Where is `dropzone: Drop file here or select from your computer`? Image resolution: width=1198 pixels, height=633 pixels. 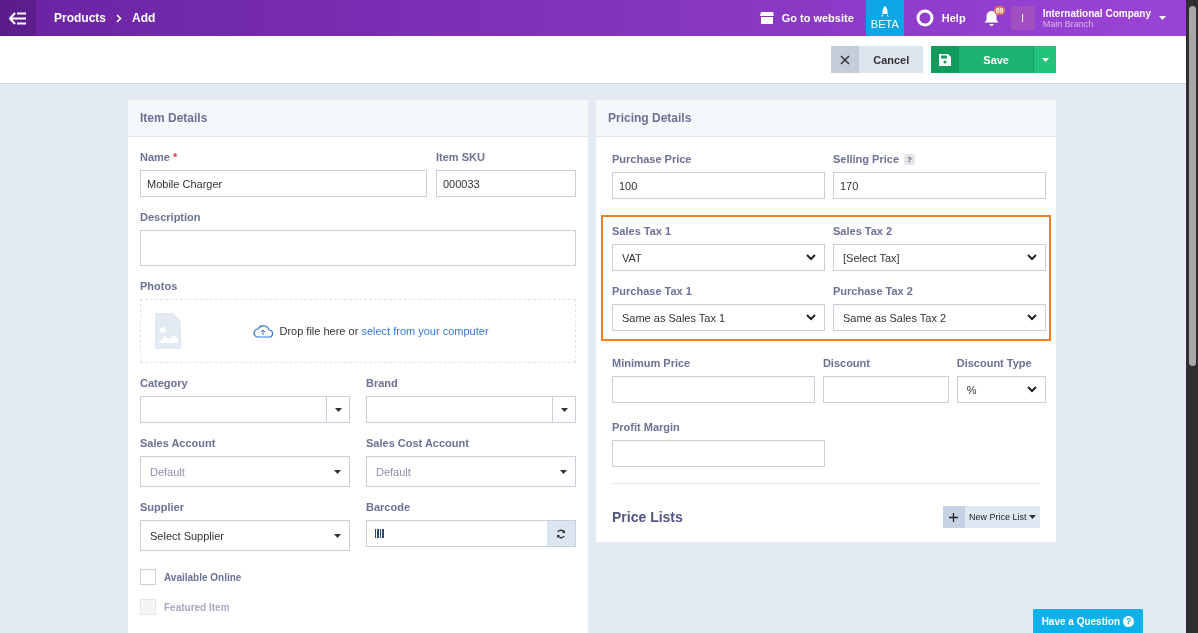
dropzone: Drop file here or select from your computer is located at coordinates (358, 331).